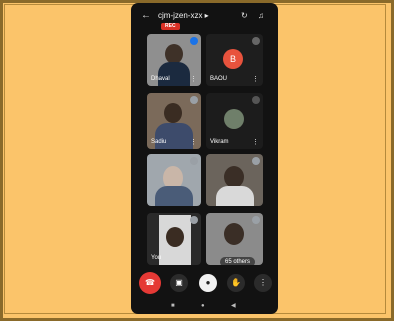 The height and width of the screenshot is (321, 394). What do you see at coordinates (244, 16) in the screenshot?
I see `camera-switch-icon: ↻` at bounding box center [244, 16].